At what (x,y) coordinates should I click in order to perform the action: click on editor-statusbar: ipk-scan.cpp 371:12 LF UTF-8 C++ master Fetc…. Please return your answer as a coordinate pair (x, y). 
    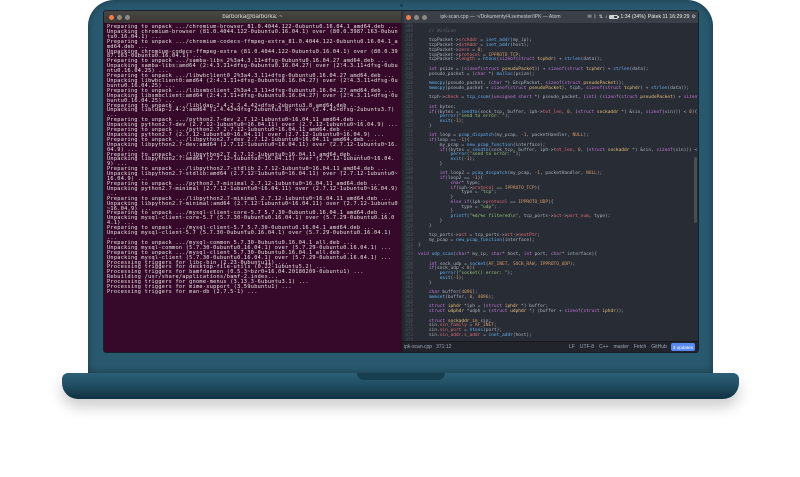
    Looking at the image, I should click on (549, 346).